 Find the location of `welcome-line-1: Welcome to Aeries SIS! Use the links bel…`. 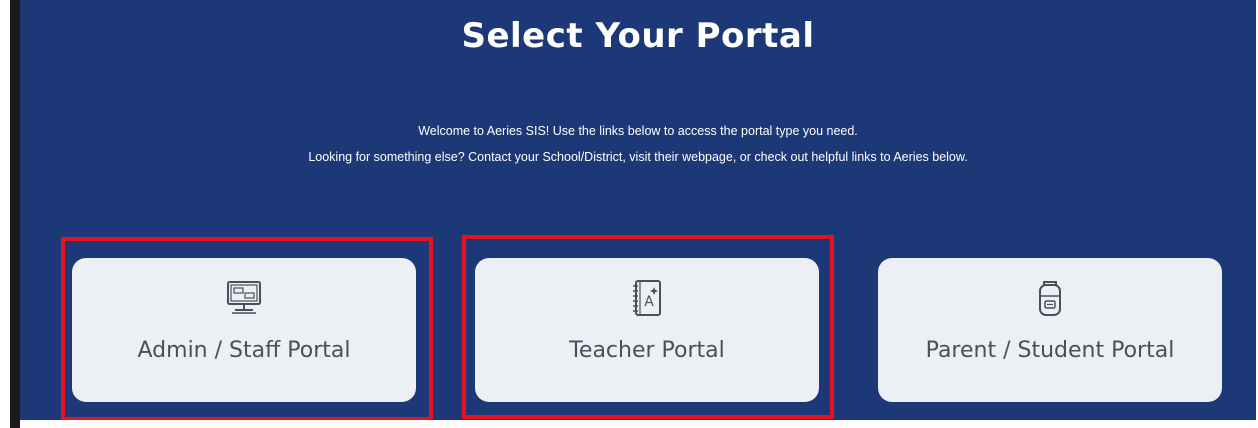

welcome-line-1: Welcome to Aeries SIS! Use the links bel… is located at coordinates (638, 131).